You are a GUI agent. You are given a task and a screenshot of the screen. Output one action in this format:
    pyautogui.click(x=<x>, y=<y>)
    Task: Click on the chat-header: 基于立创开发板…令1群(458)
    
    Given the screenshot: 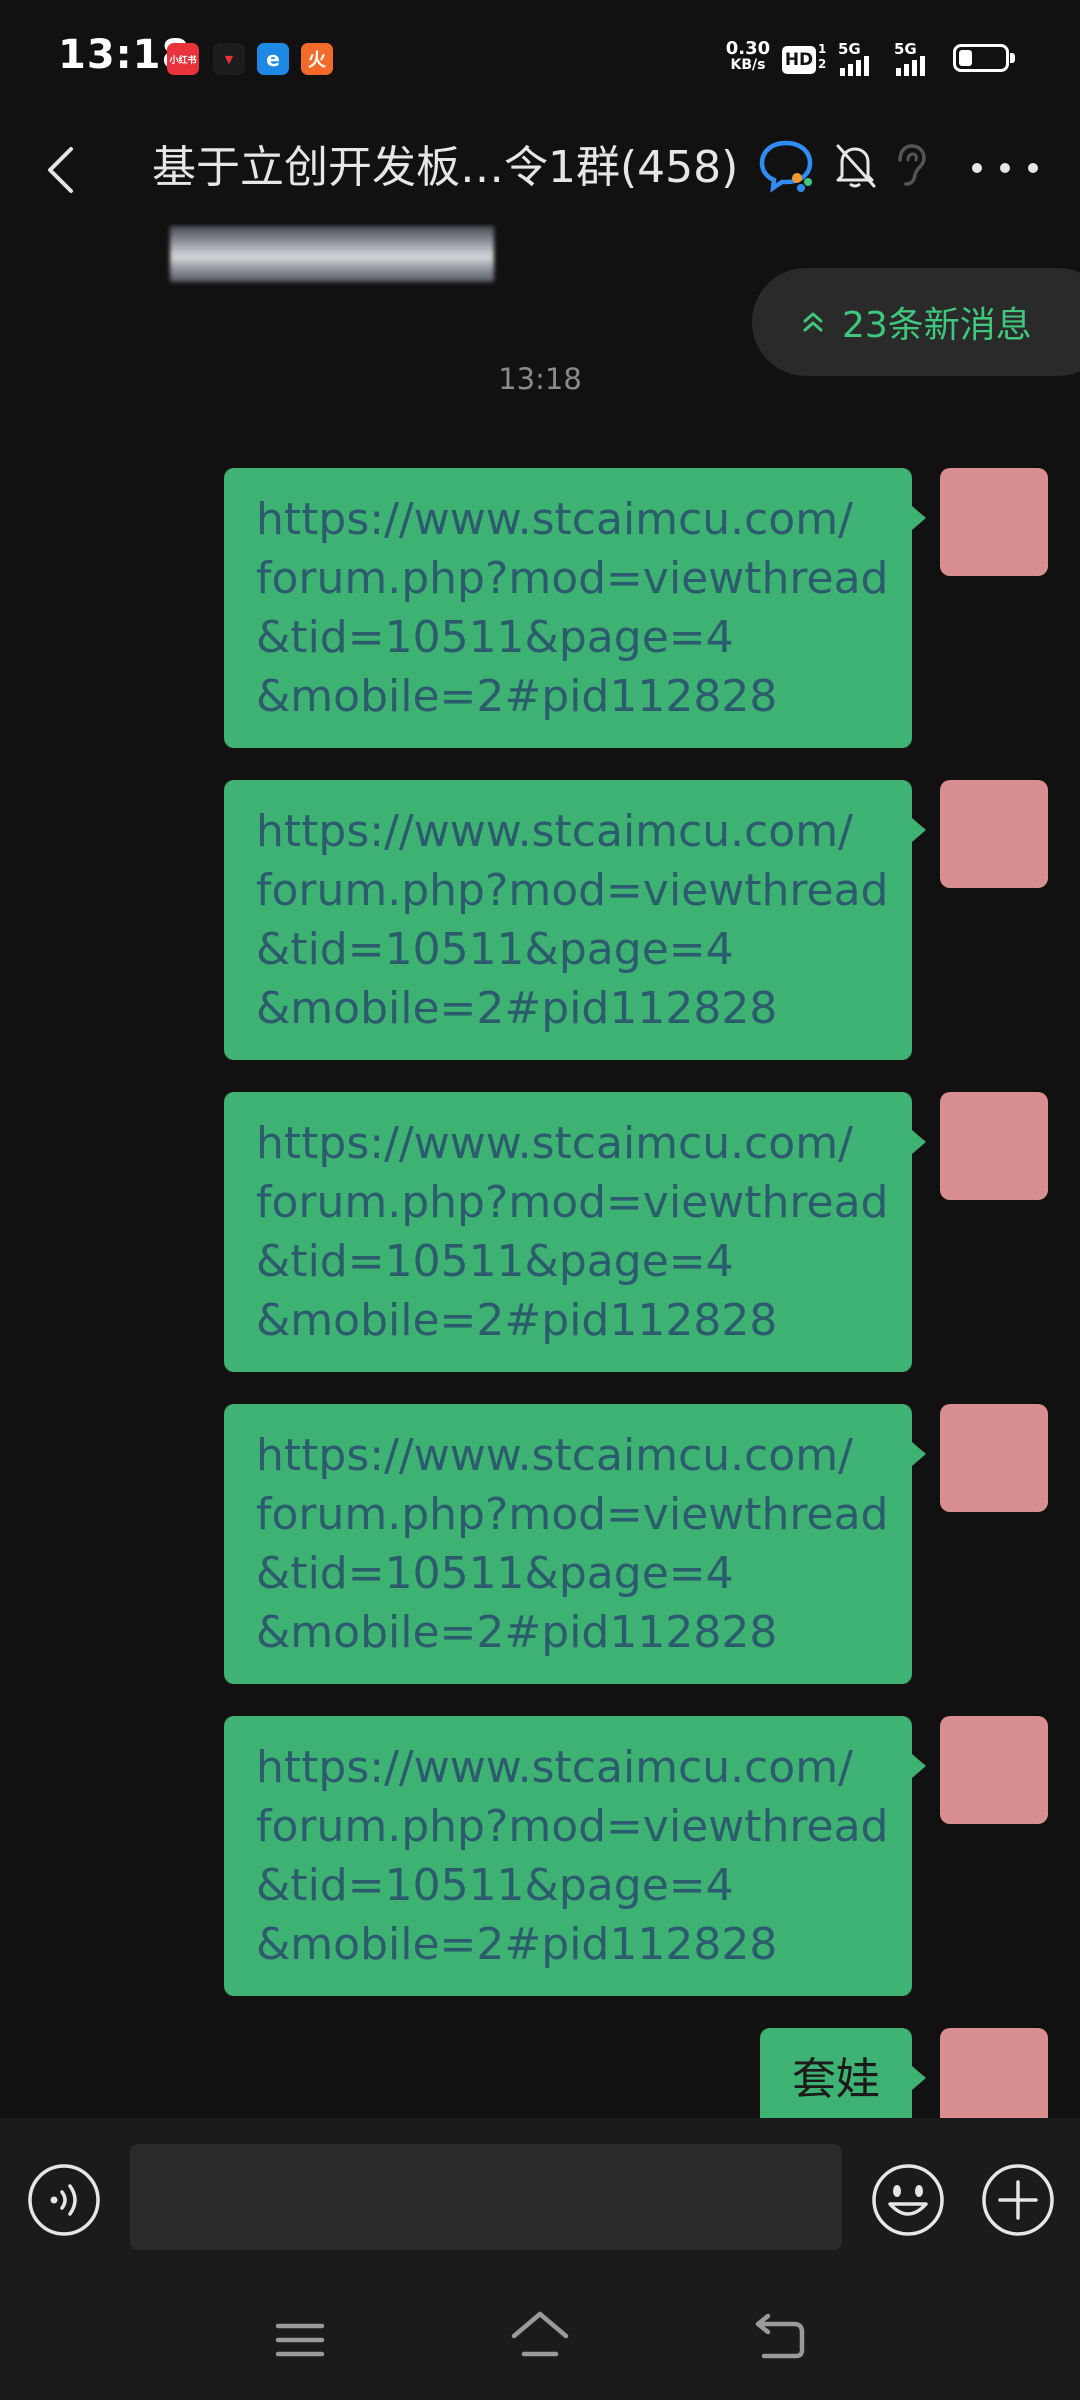 What is the action you would take?
    pyautogui.click(x=540, y=171)
    